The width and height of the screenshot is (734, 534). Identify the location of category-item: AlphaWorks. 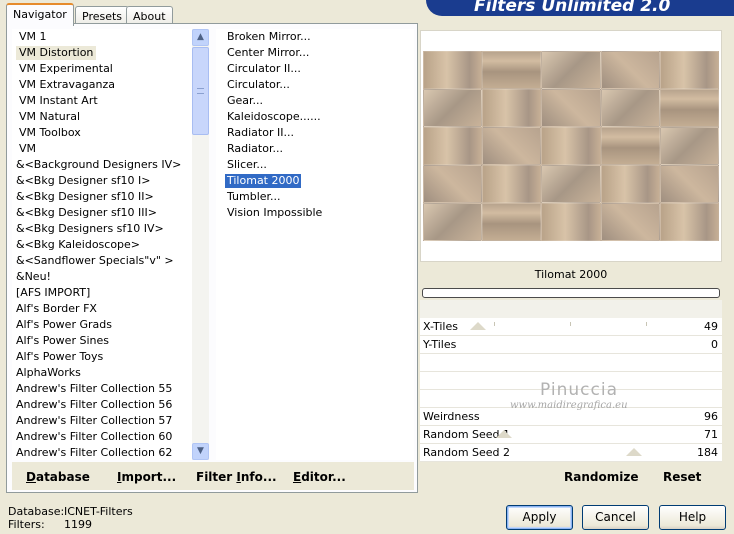
(102, 373).